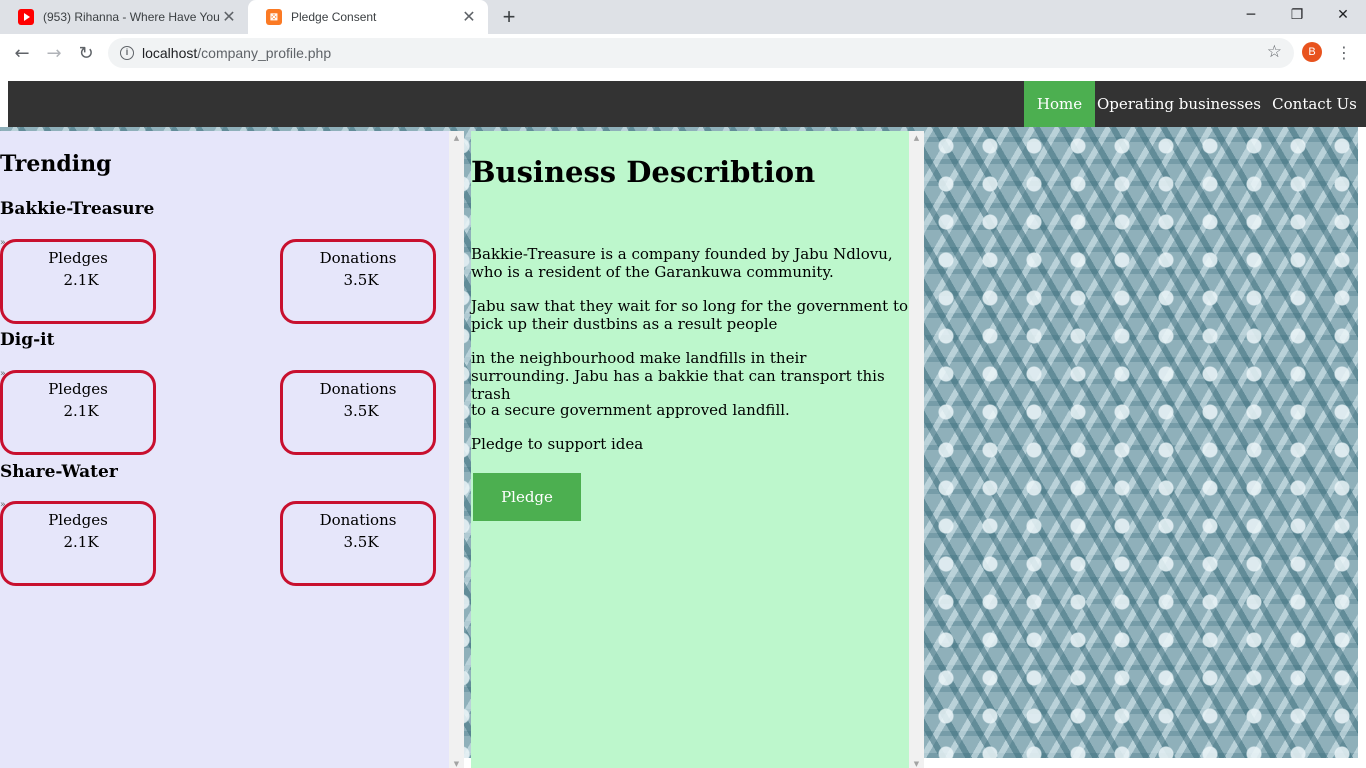 This screenshot has height=768, width=1366. What do you see at coordinates (509, 17) in the screenshot?
I see `new-tab-button: +` at bounding box center [509, 17].